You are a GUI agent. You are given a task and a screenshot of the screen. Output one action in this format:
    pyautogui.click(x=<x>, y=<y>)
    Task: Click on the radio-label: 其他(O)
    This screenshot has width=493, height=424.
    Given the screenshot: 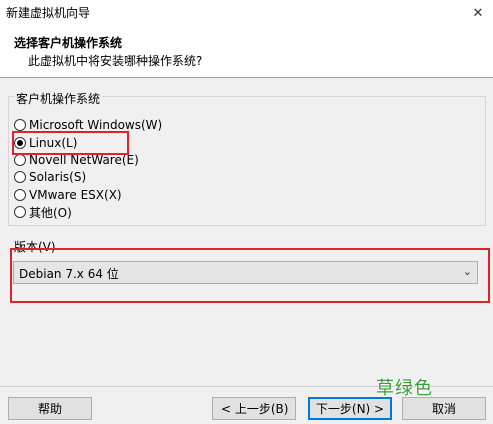 What is the action you would take?
    pyautogui.click(x=50, y=212)
    